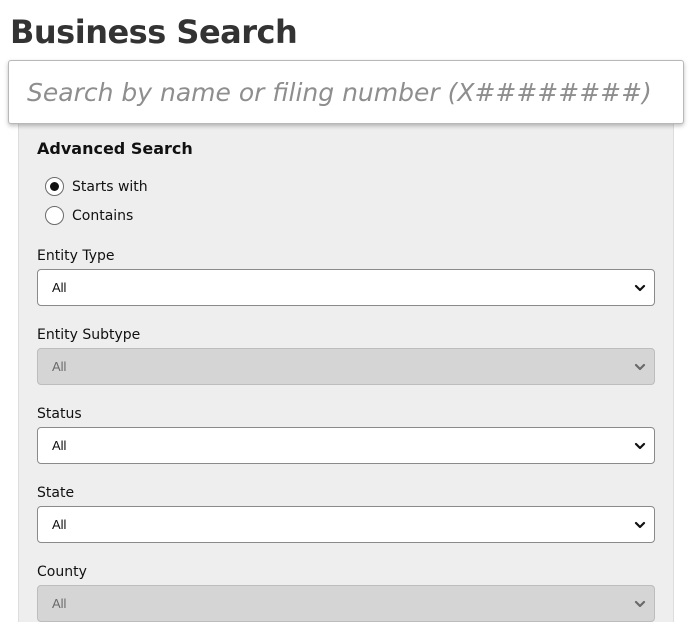 This screenshot has width=700, height=622. What do you see at coordinates (103, 215) in the screenshot?
I see `radio-label-contains: Contains` at bounding box center [103, 215].